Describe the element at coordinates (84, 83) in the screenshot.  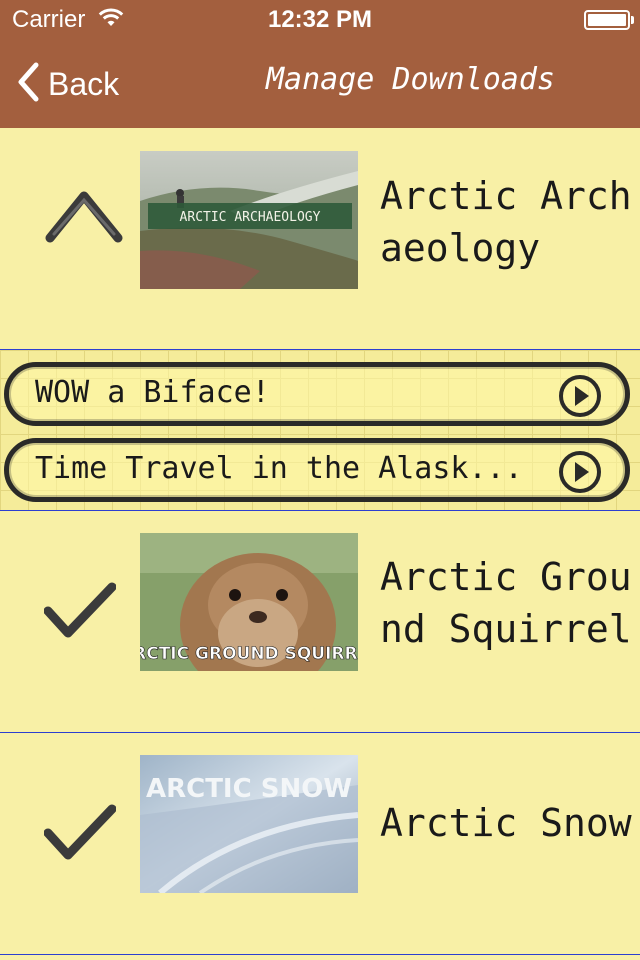
I see `back-label: Back` at that location.